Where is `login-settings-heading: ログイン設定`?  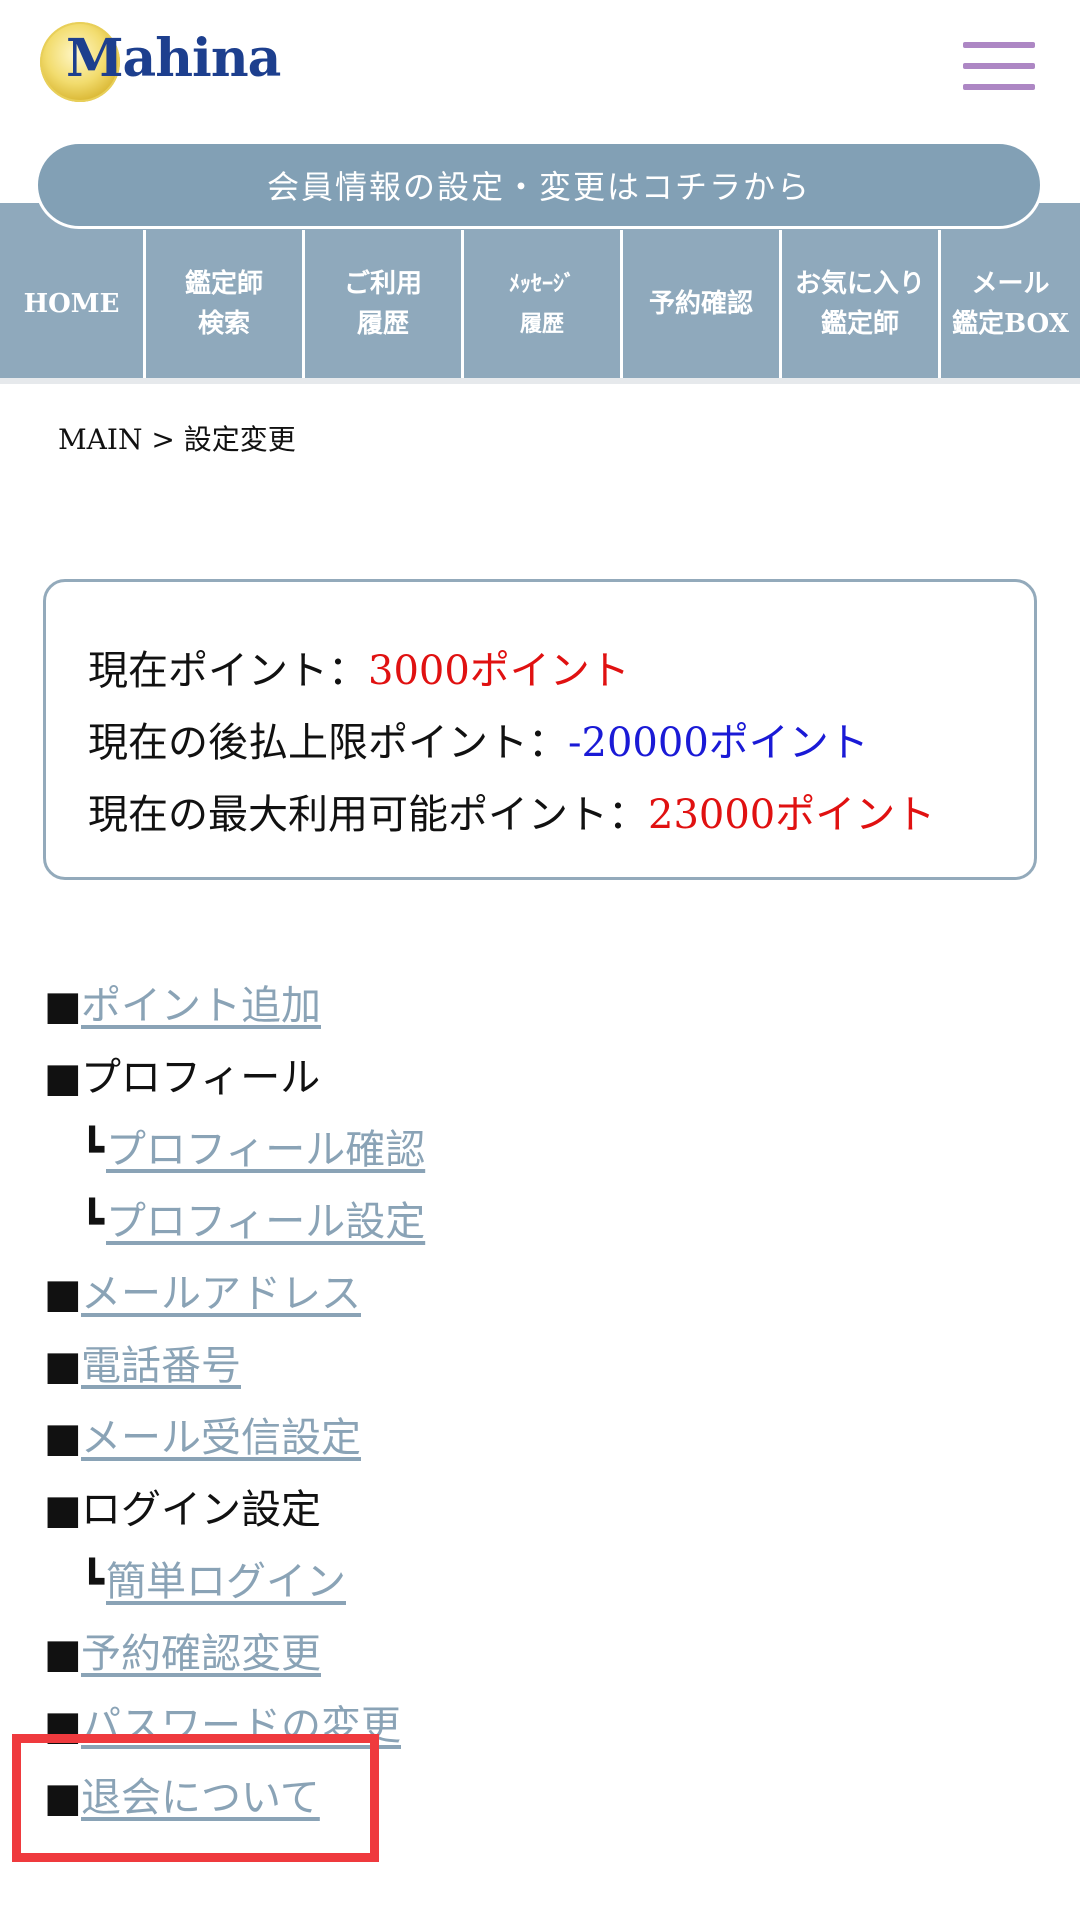 login-settings-heading: ログイン設定 is located at coordinates (201, 1510).